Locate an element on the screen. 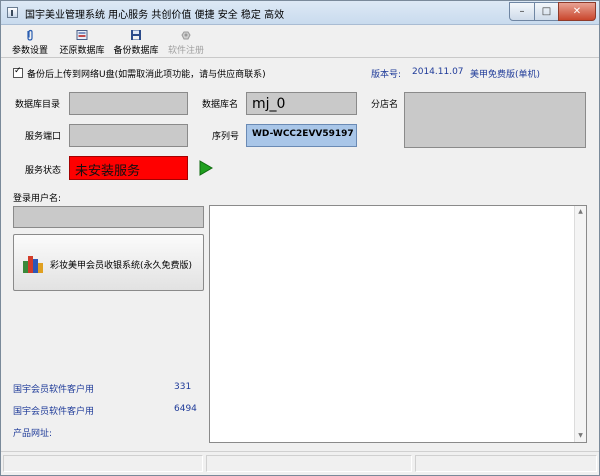 This screenshot has width=600, height=476. version-label: 版本号: is located at coordinates (386, 75).